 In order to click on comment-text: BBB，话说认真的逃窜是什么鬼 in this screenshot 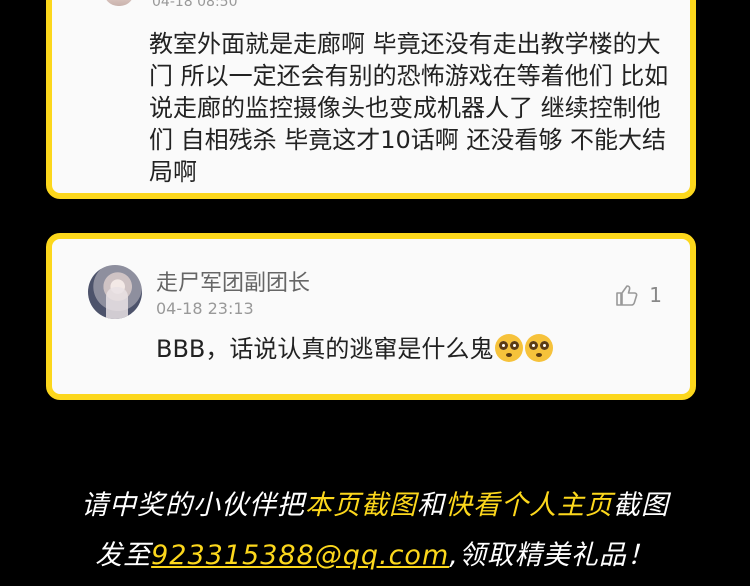, I will do `click(355, 349)`.